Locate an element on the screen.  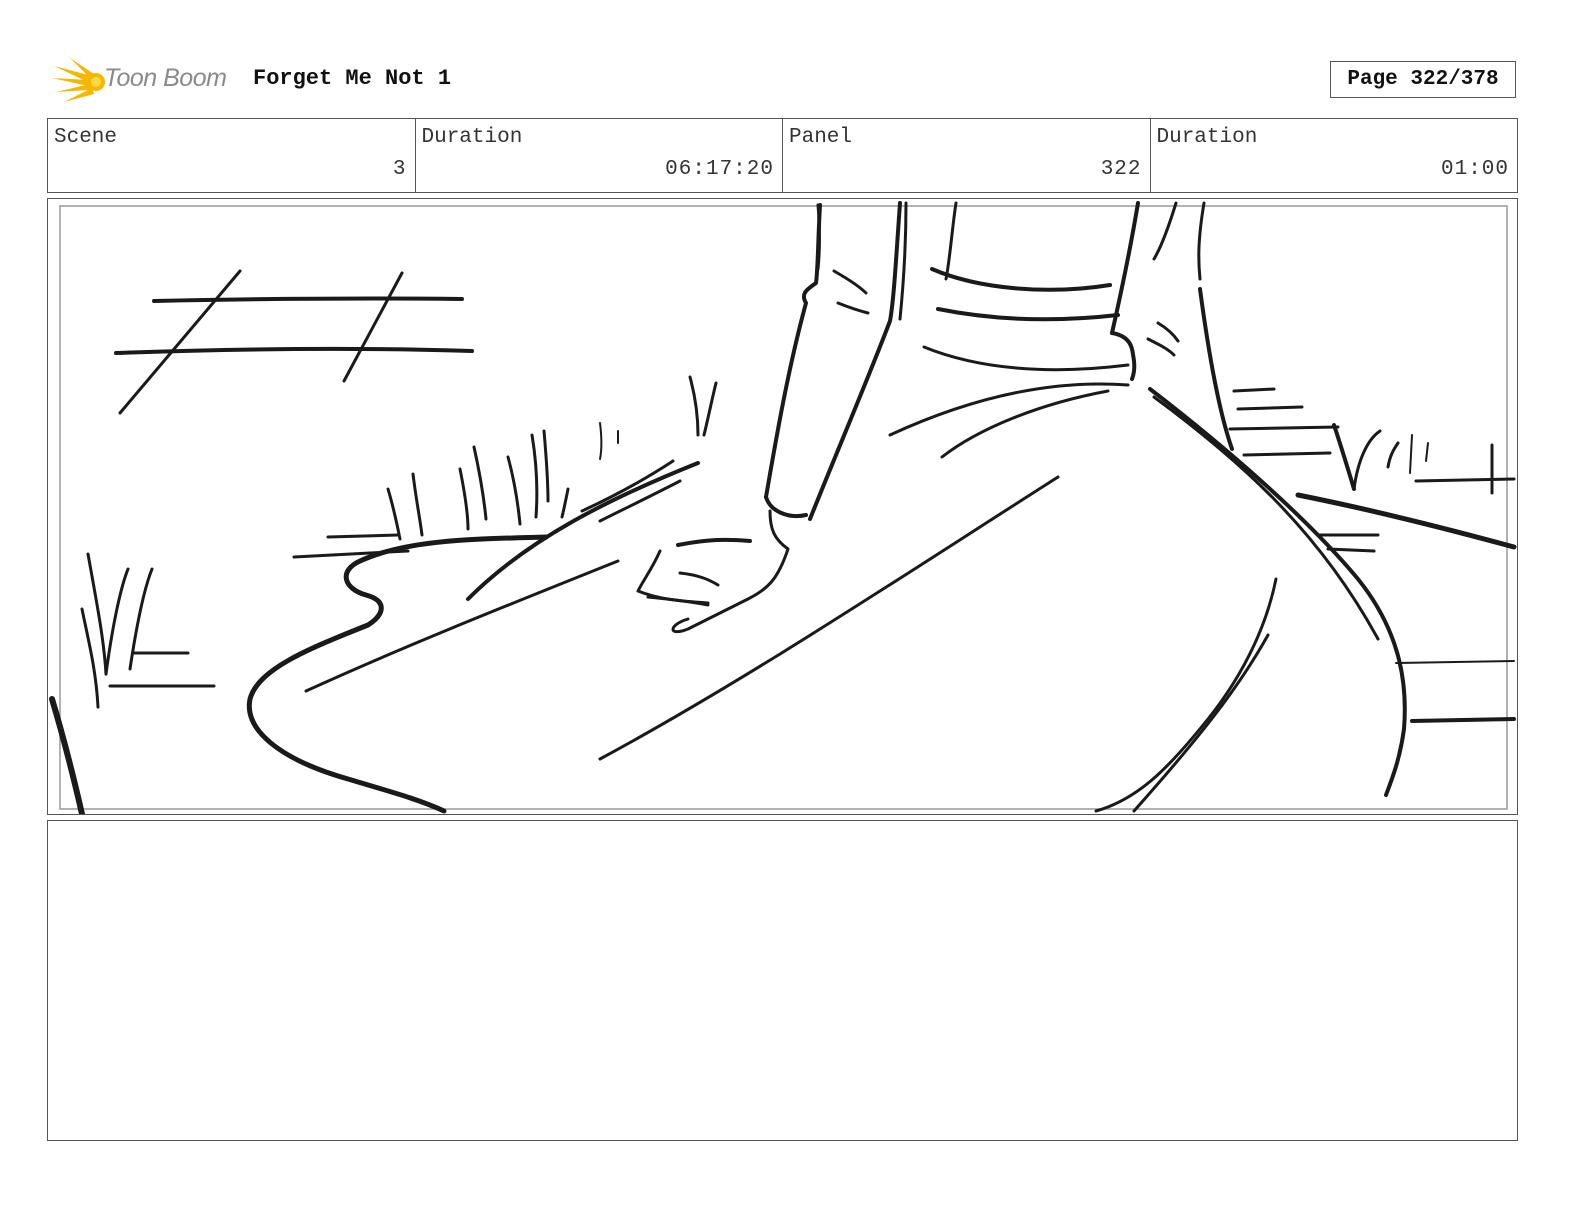
scene-duration-value: 06:17:20 is located at coordinates (719, 169).